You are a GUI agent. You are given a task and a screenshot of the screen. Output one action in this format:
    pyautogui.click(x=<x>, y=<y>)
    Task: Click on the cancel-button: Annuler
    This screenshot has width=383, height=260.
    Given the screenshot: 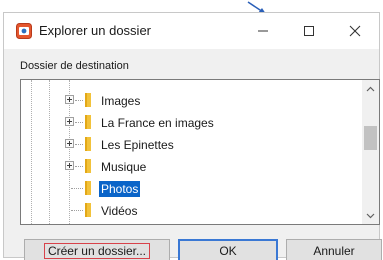 What is the action you would take?
    pyautogui.click(x=334, y=249)
    